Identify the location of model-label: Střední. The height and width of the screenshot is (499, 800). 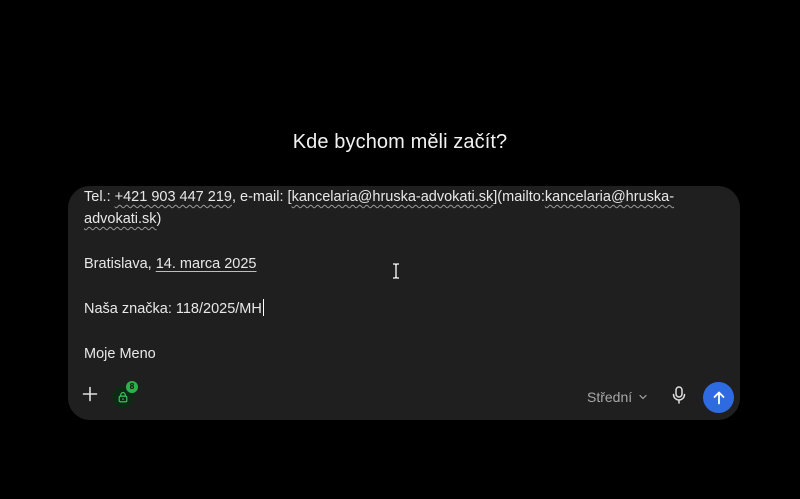
(610, 397).